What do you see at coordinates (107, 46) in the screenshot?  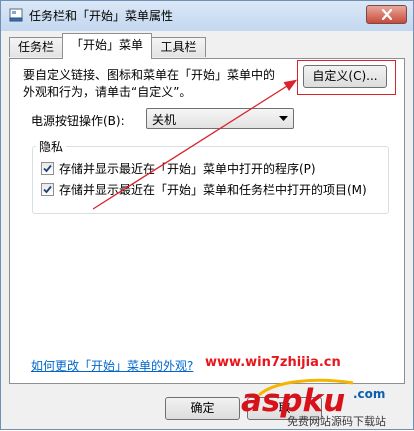 I see `tab-start-menu: 「开始」菜单` at bounding box center [107, 46].